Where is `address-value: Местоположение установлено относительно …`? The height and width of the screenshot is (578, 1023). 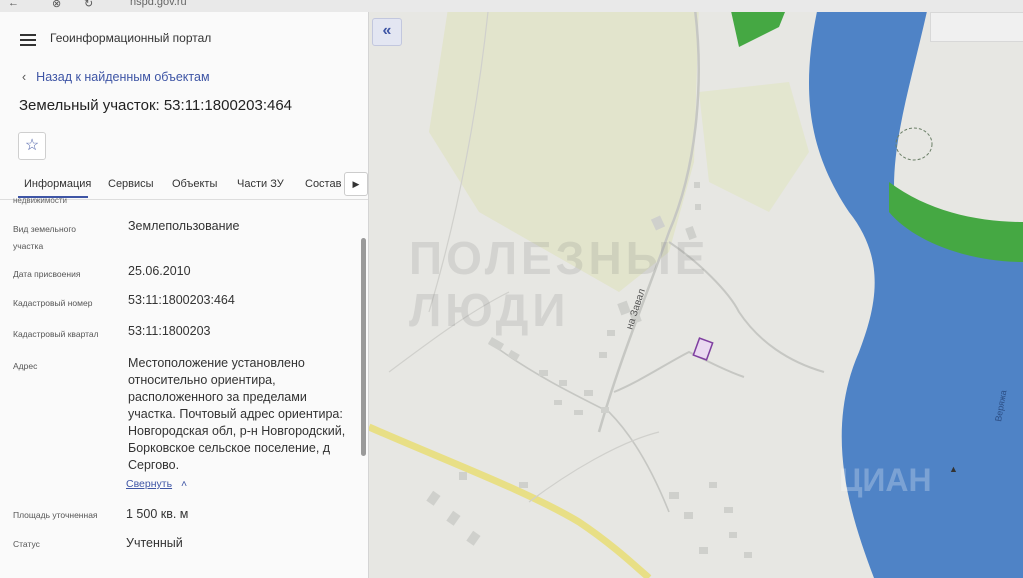
address-value: Местоположение установлено относительно … is located at coordinates (237, 414).